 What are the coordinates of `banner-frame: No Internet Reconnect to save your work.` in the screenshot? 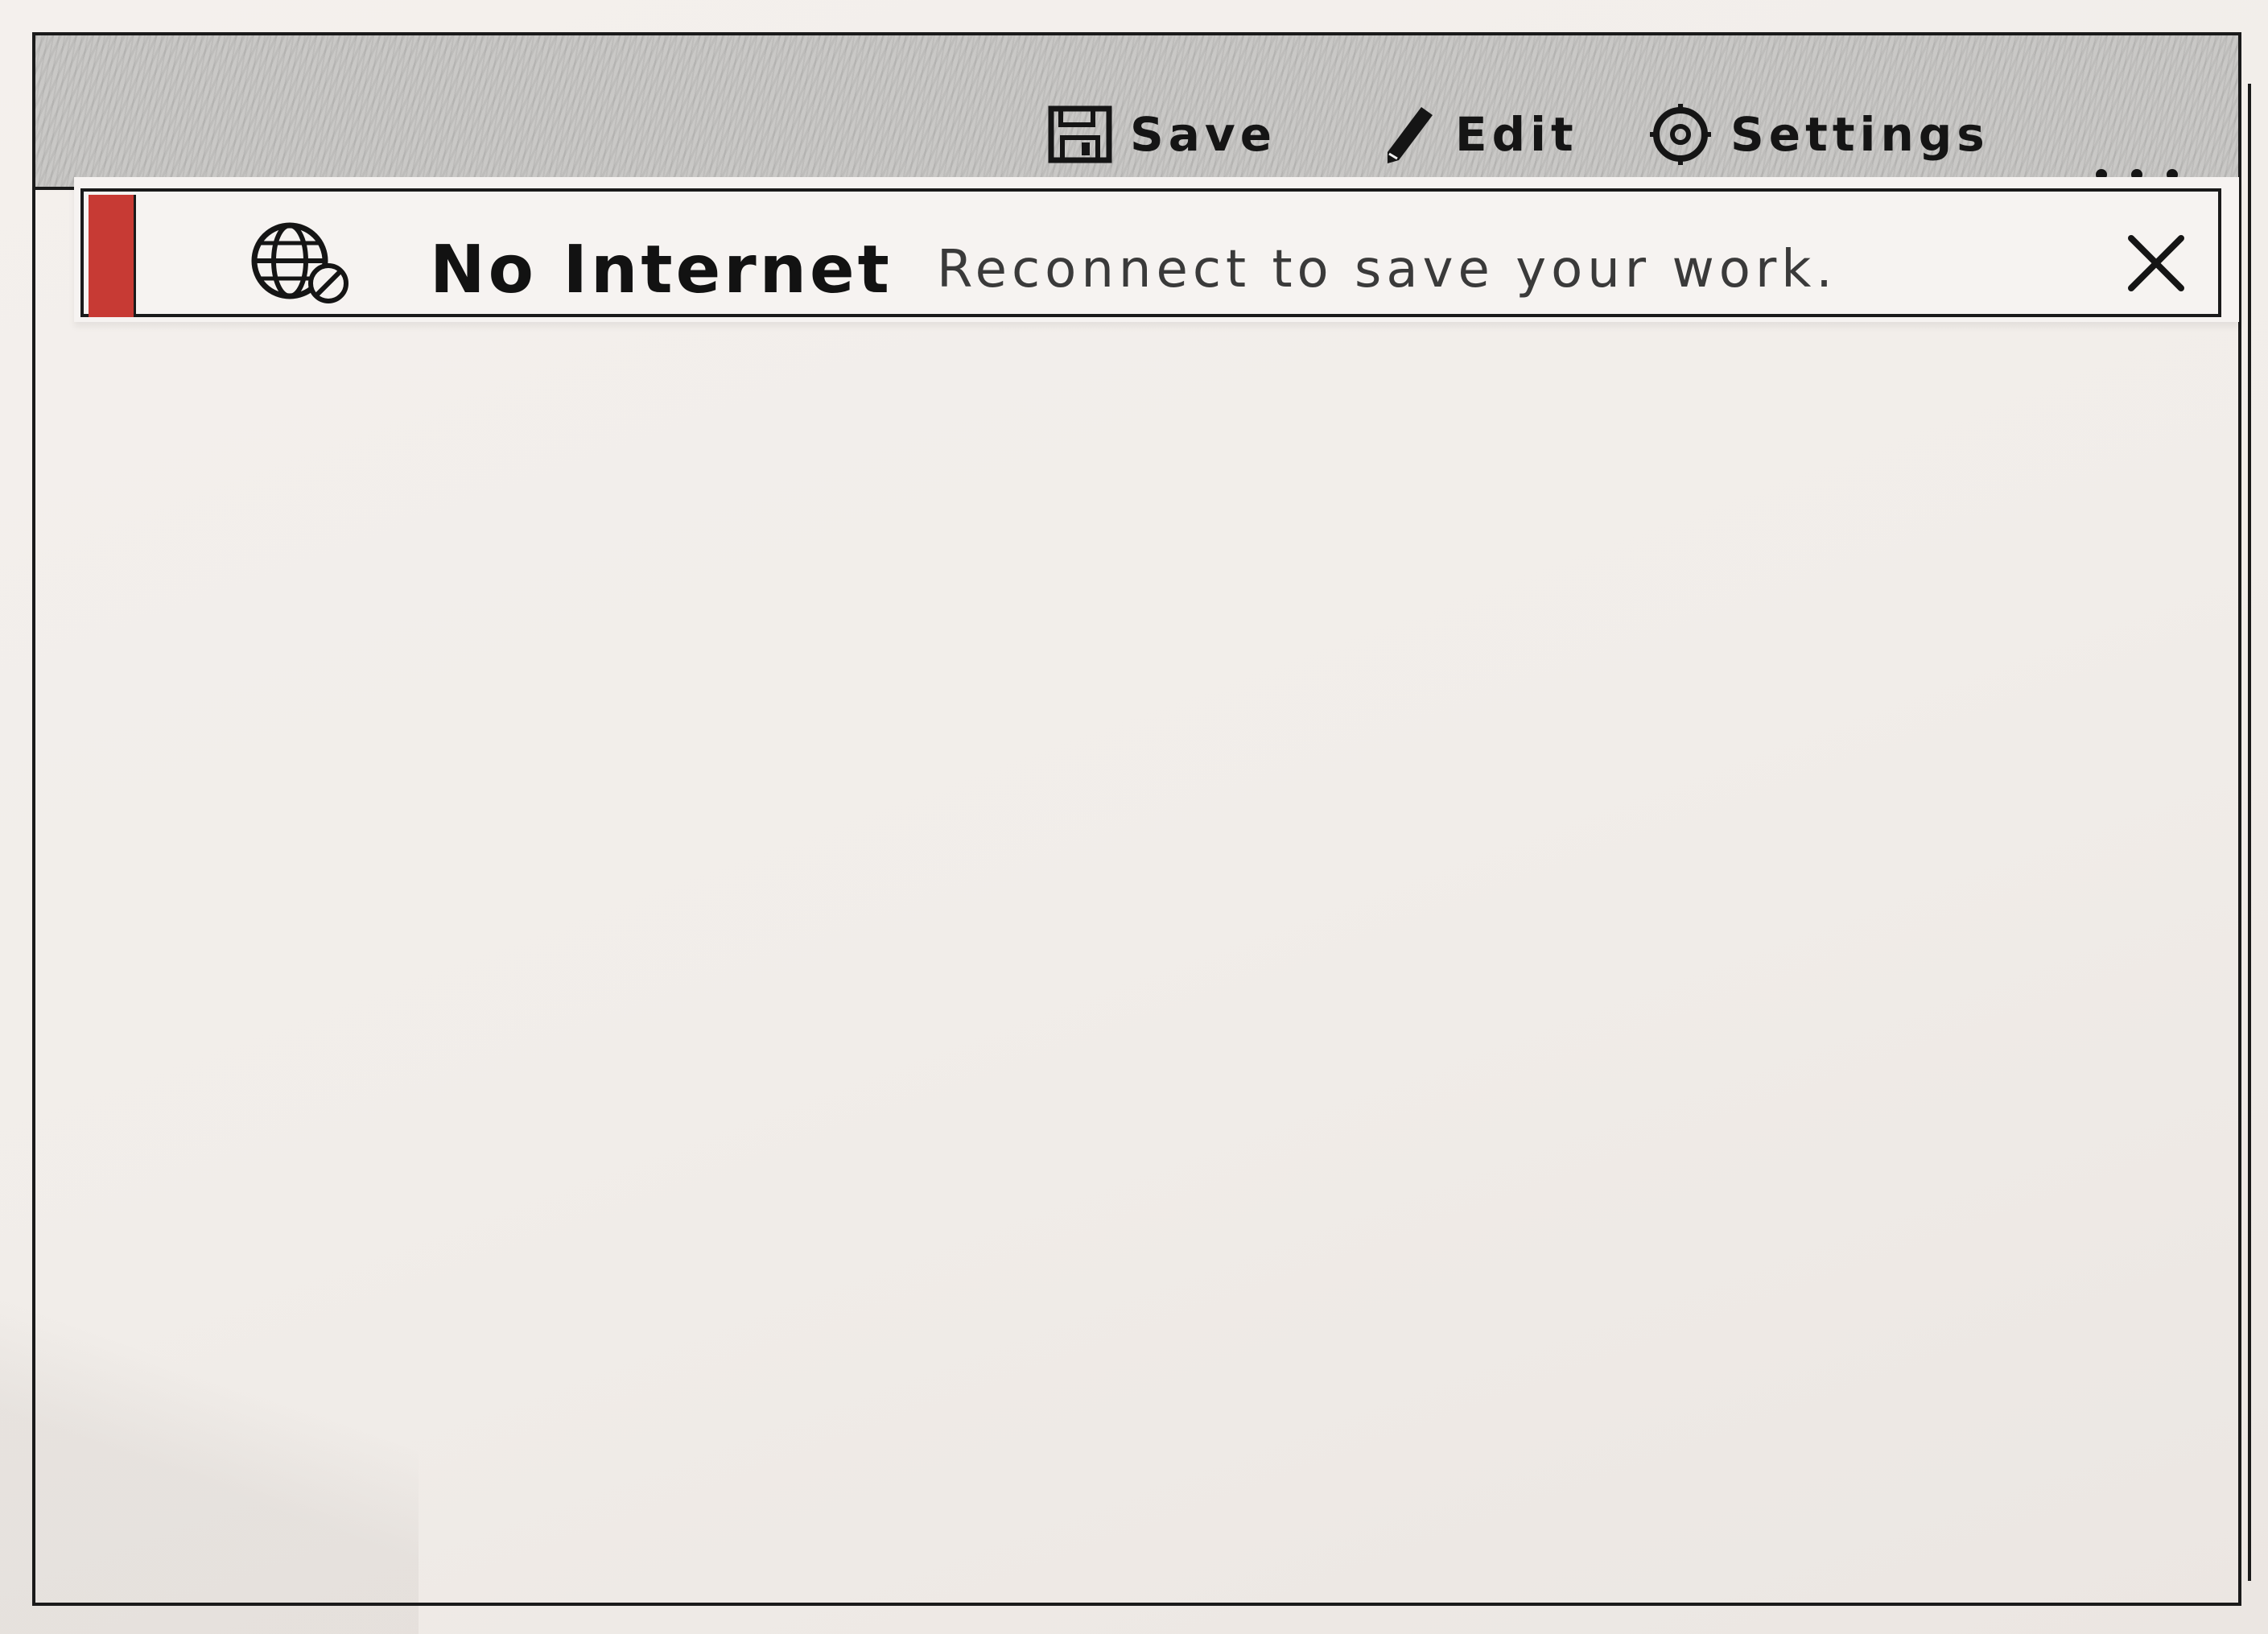 It's located at (1150, 252).